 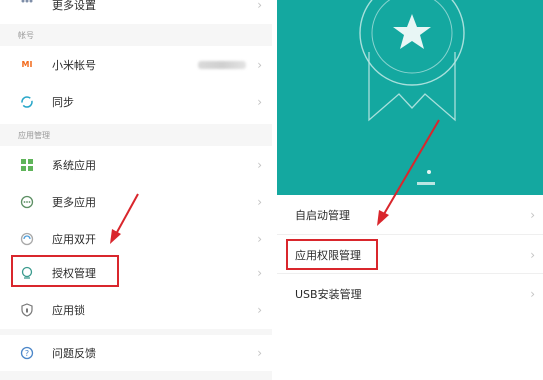 What do you see at coordinates (34, 135) in the screenshot?
I see `section-apps-label: 应用管理` at bounding box center [34, 135].